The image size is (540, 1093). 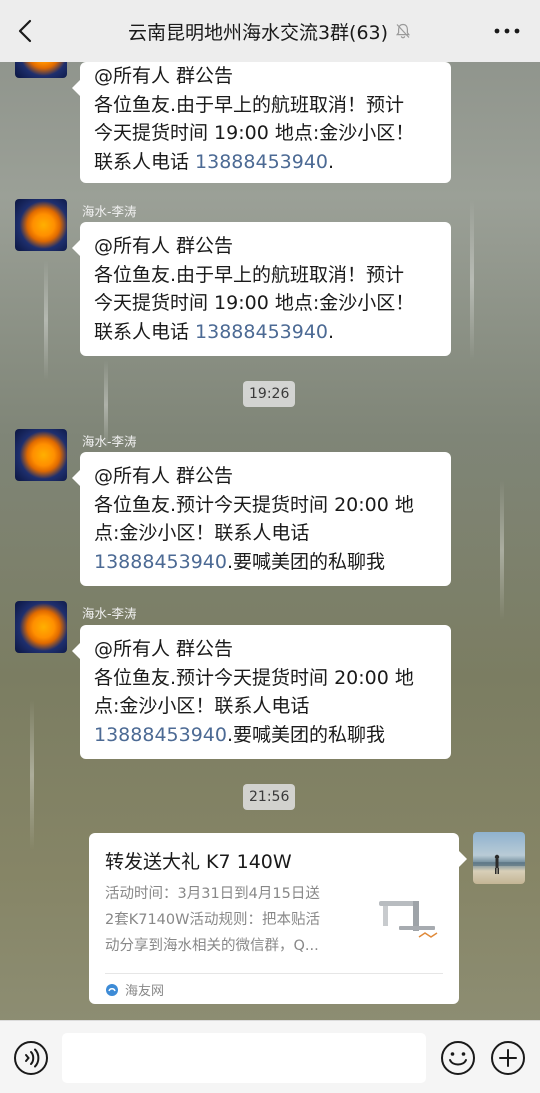 What do you see at coordinates (212, 894) in the screenshot?
I see `card-description-line: 活动时间：3月31日到4月15日送` at bounding box center [212, 894].